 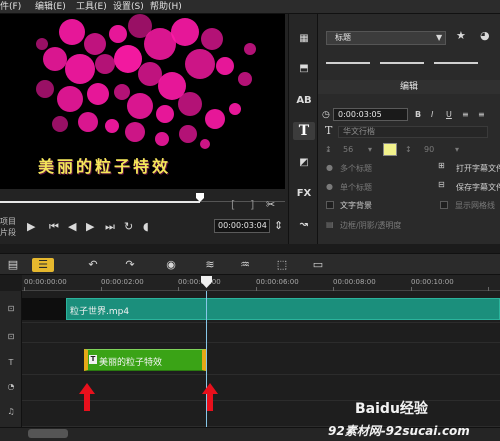 I want to click on menu-icon: ☰, so click(x=43, y=265).